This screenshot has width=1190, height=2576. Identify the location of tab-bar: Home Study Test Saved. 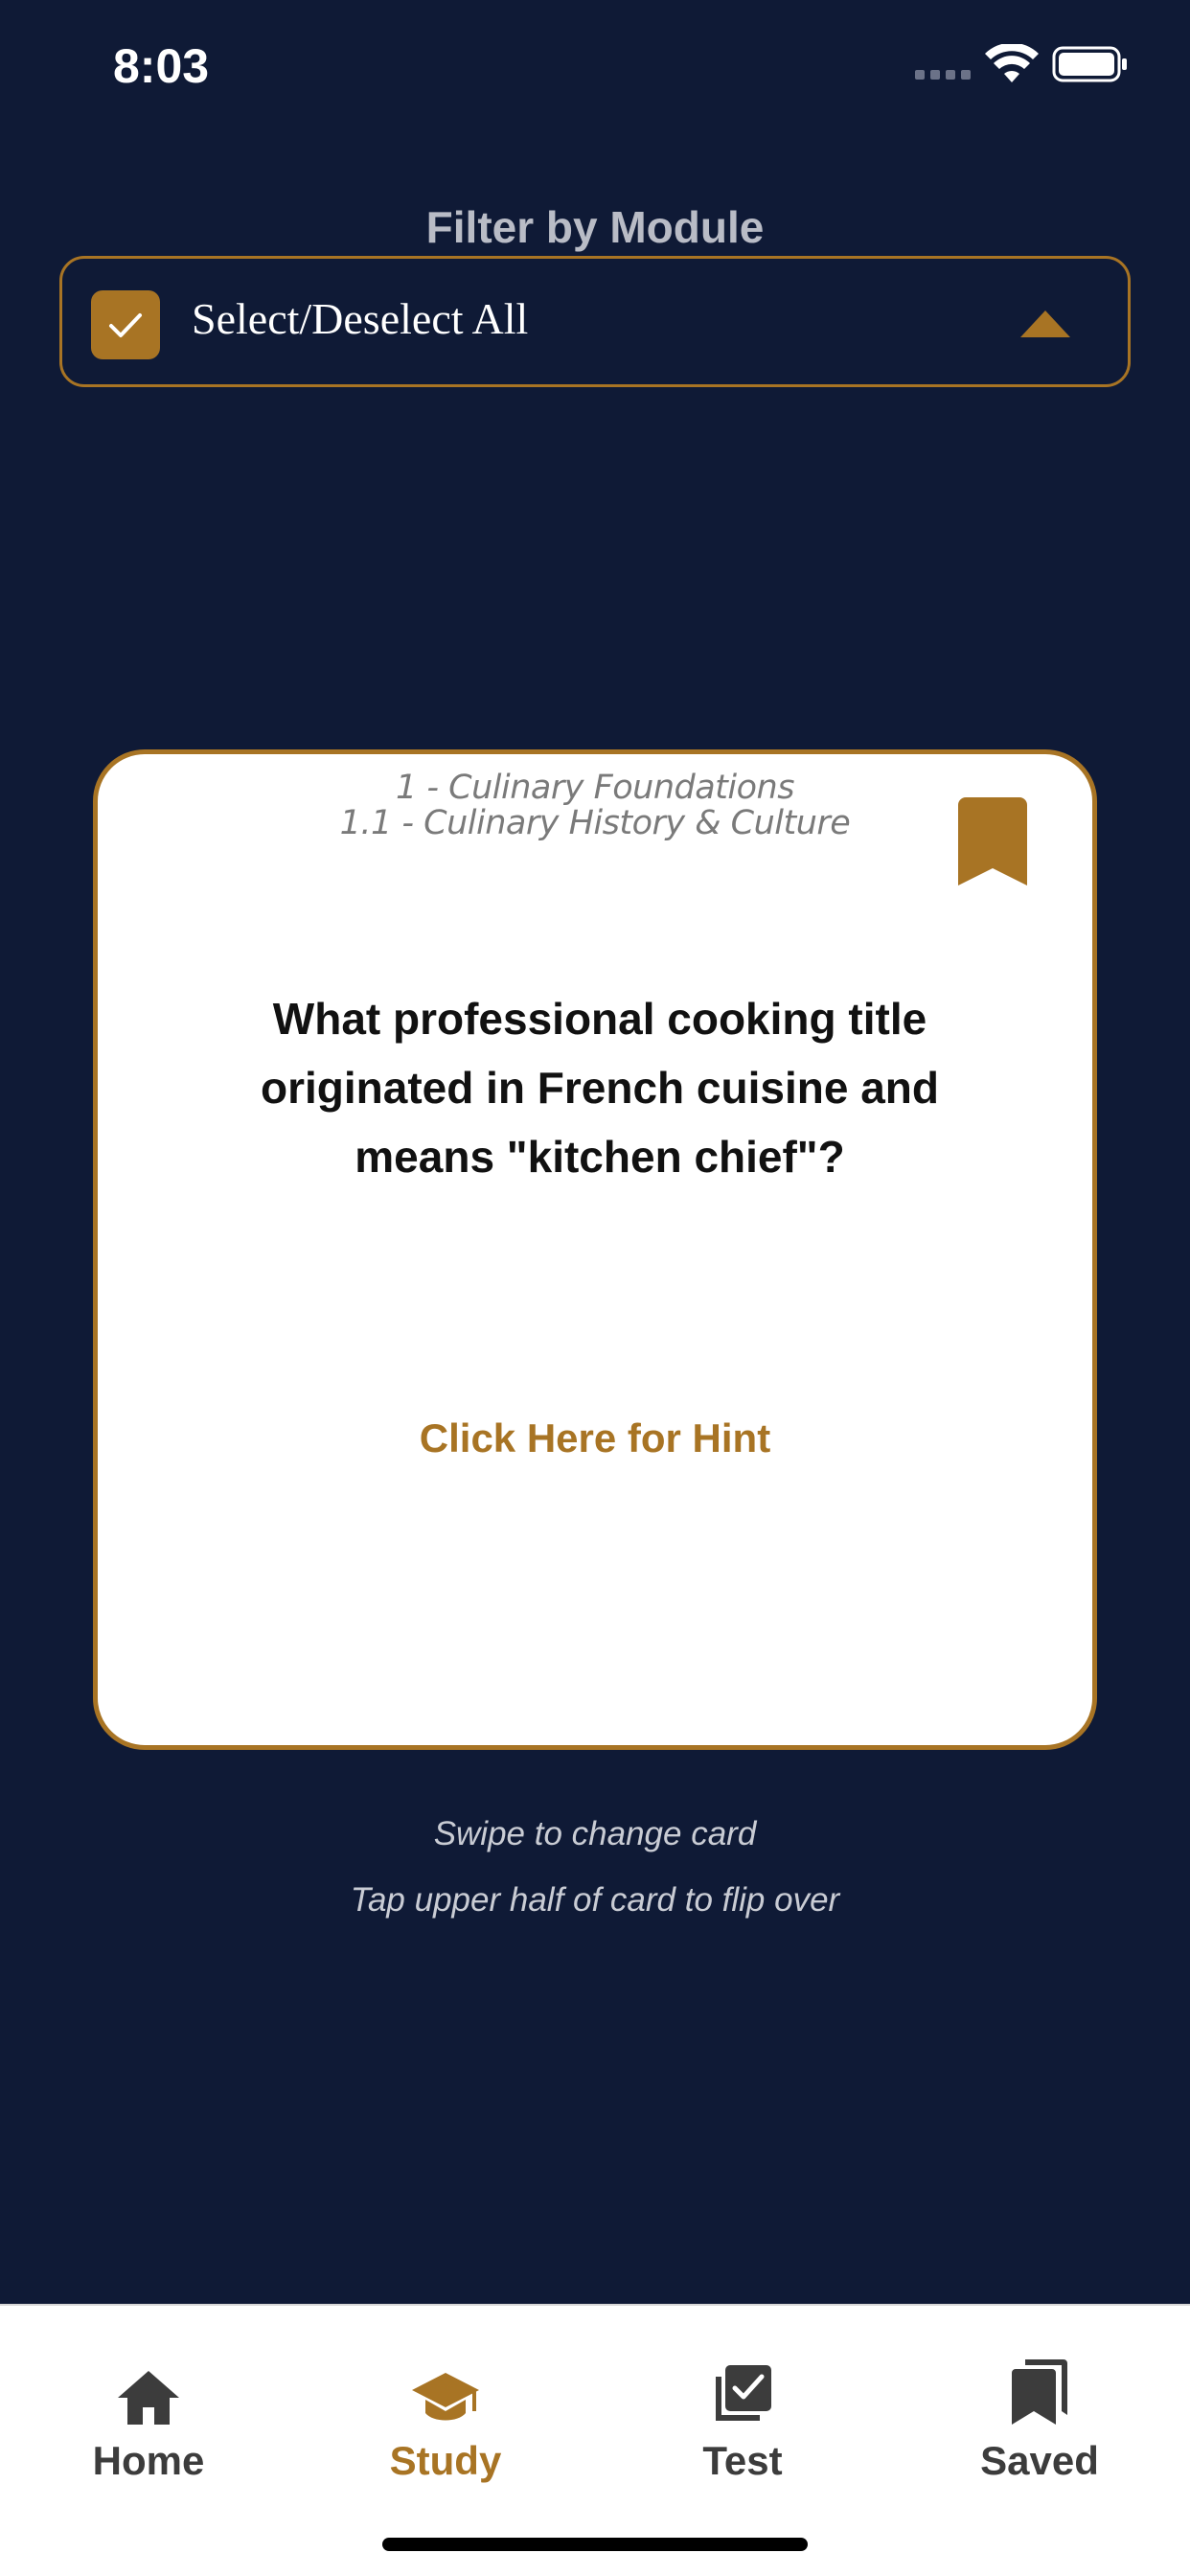
(595, 2440).